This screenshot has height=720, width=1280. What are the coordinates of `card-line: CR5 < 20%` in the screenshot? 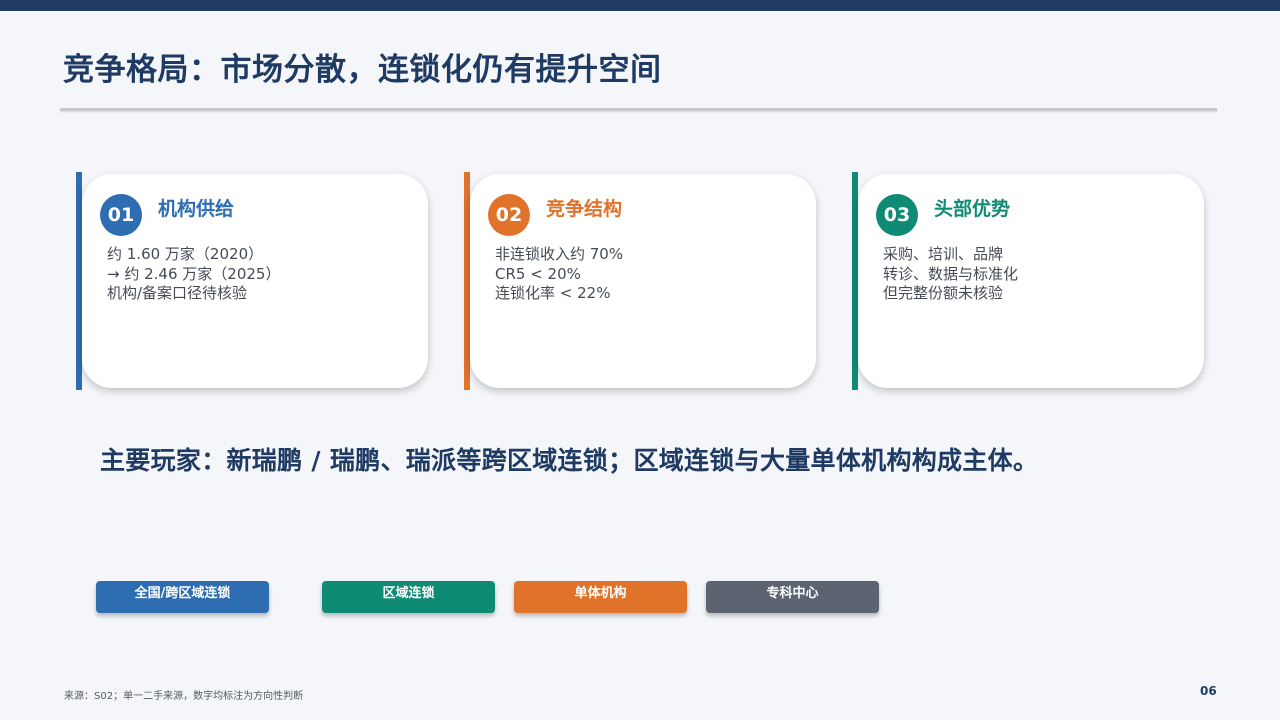 It's located at (538, 273).